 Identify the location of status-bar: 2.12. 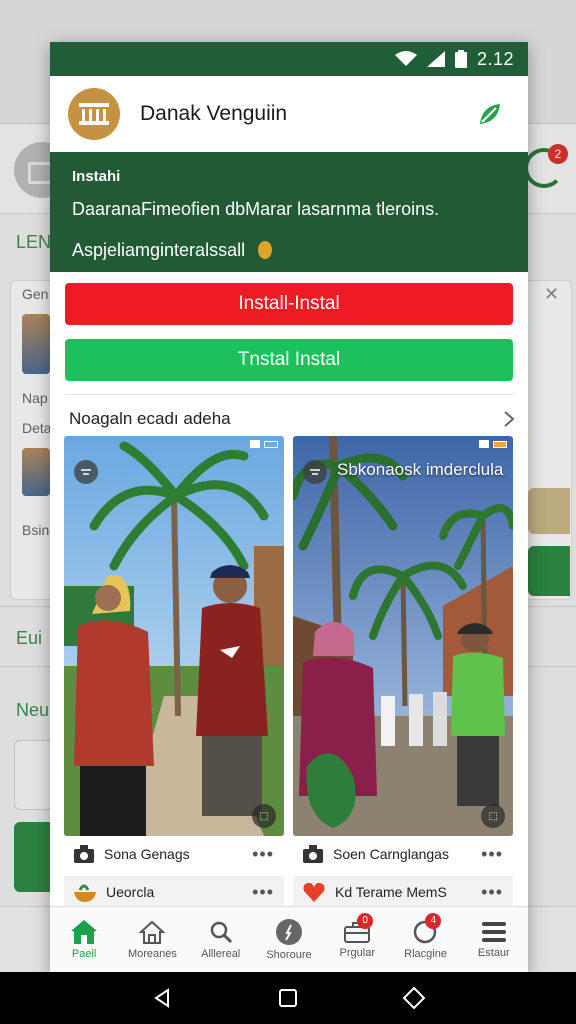
(289, 59).